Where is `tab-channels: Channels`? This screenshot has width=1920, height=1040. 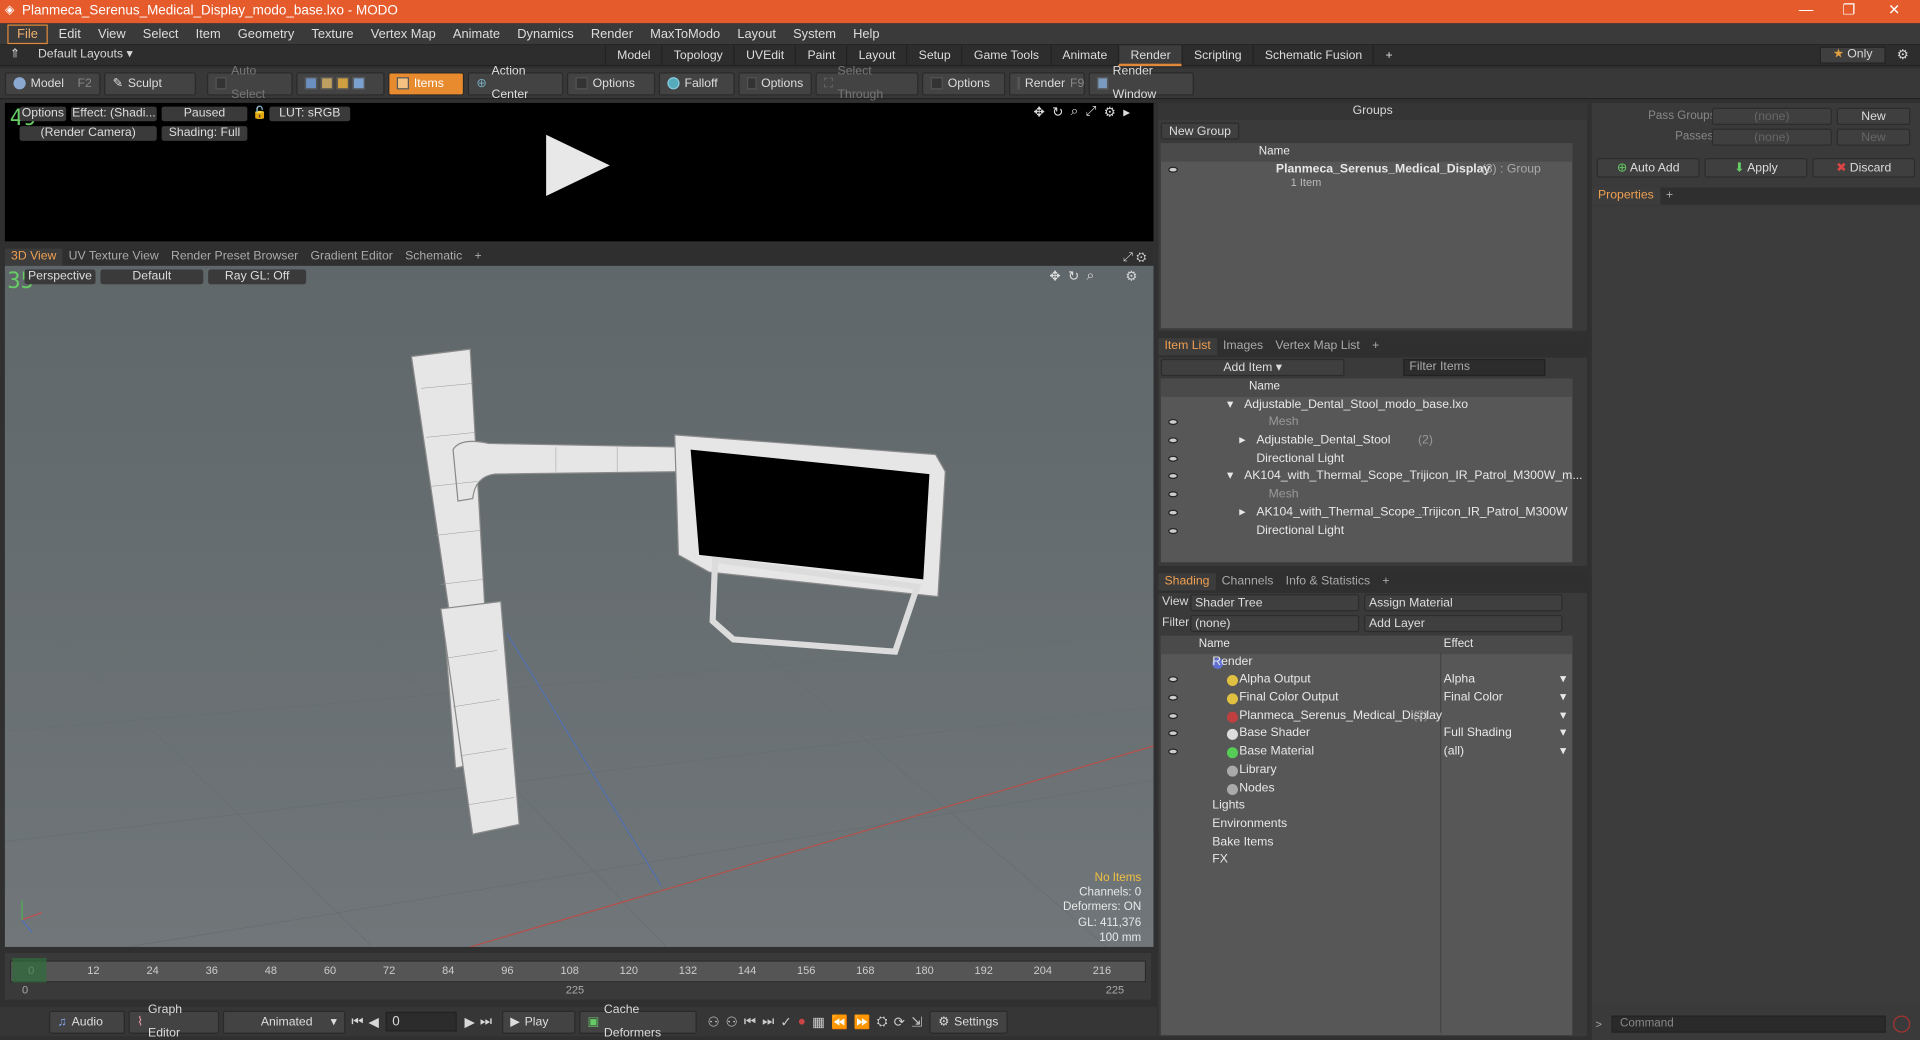 tab-channels: Channels is located at coordinates (1248, 581).